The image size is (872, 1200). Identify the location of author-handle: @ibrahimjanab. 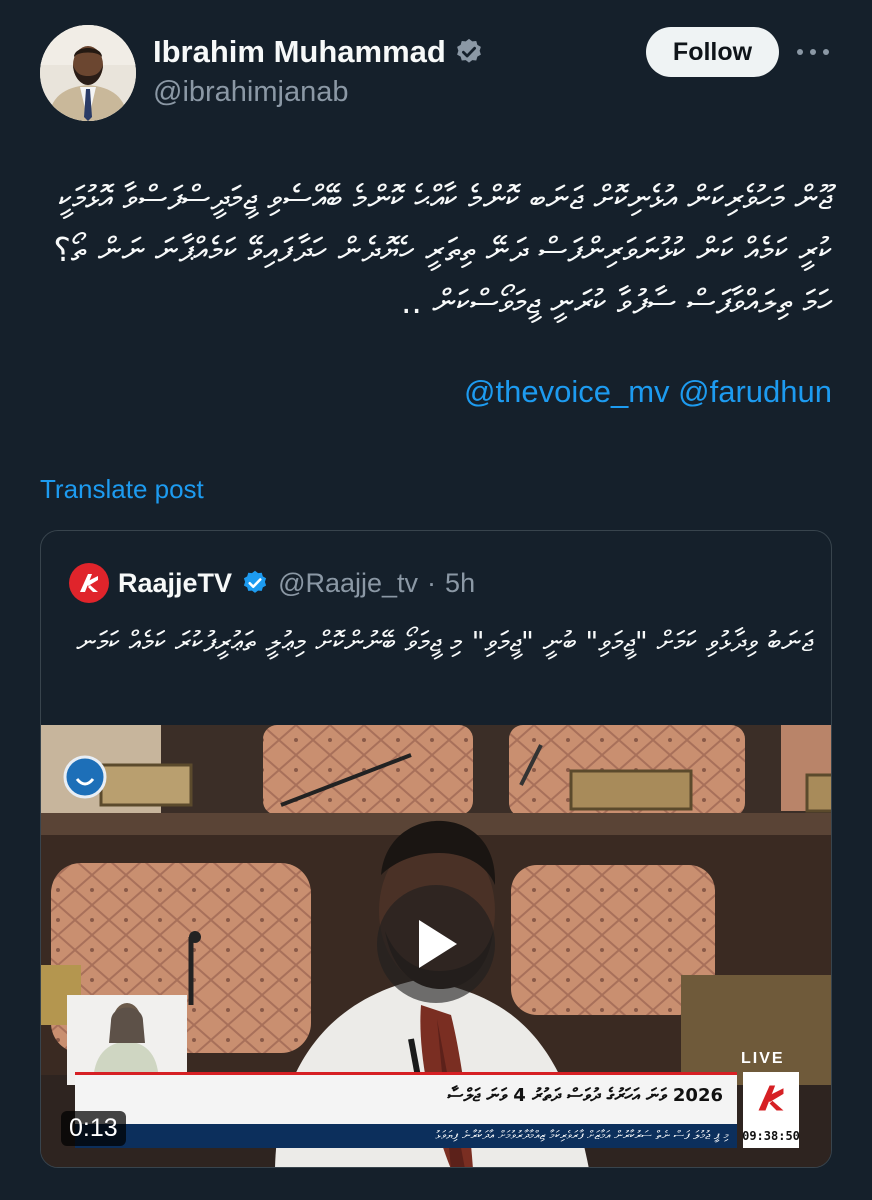
(250, 92).